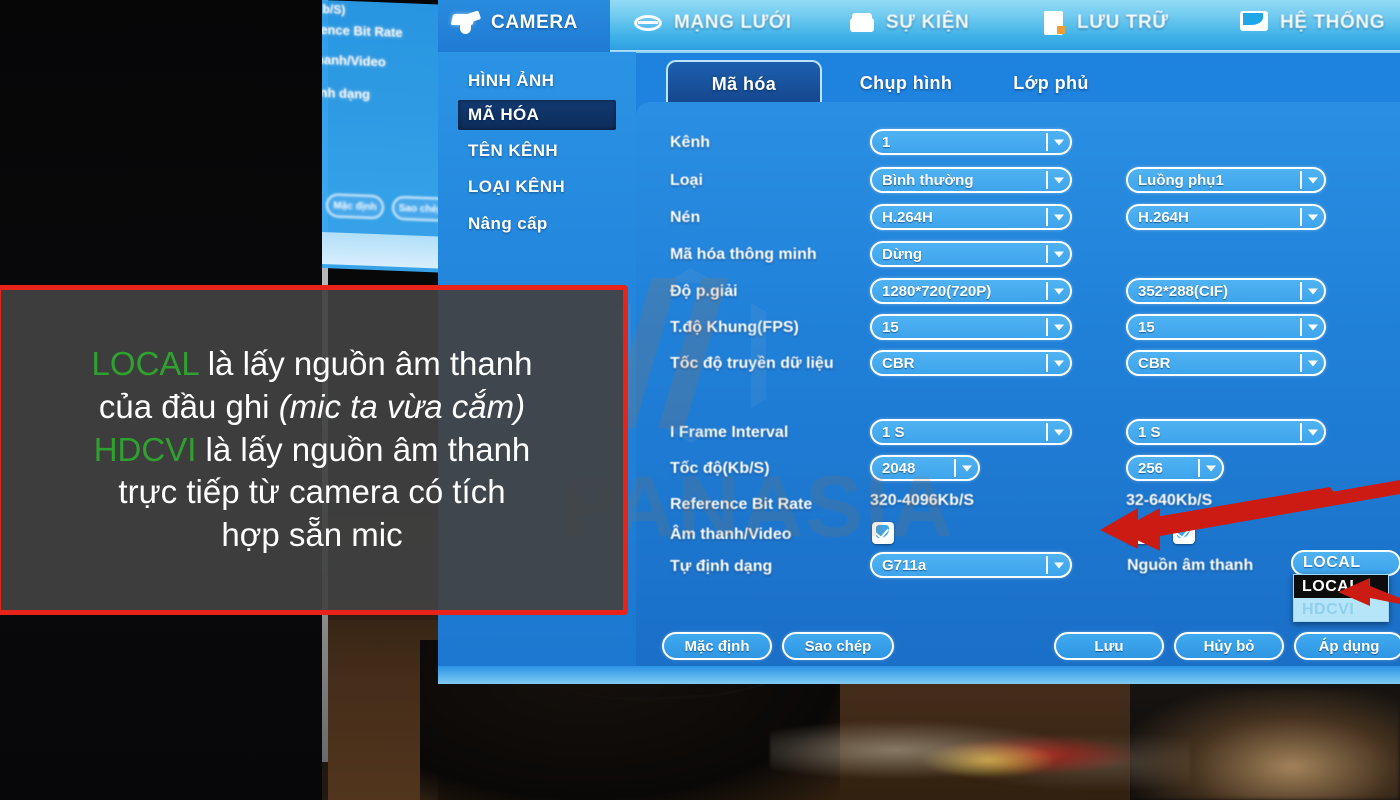 Image resolution: width=1400 pixels, height=800 pixels. I want to click on tab-chup-hinh: Chụp hình, so click(906, 83).